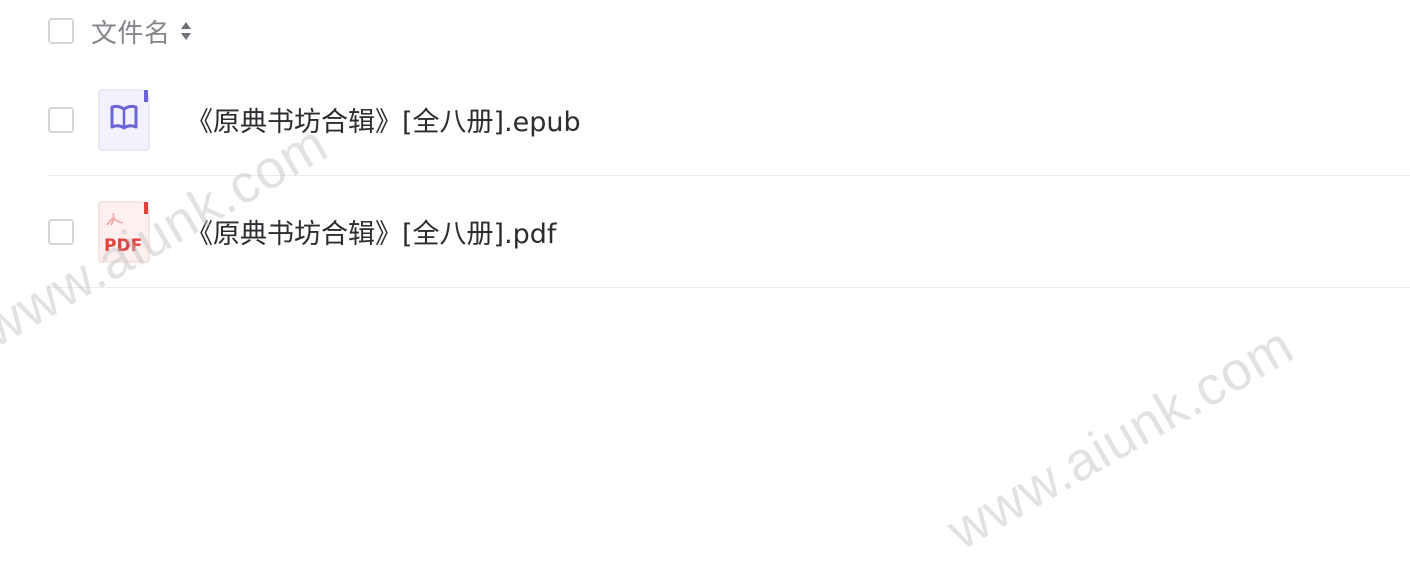  What do you see at coordinates (186, 31) in the screenshot?
I see `sort-updown-icon` at bounding box center [186, 31].